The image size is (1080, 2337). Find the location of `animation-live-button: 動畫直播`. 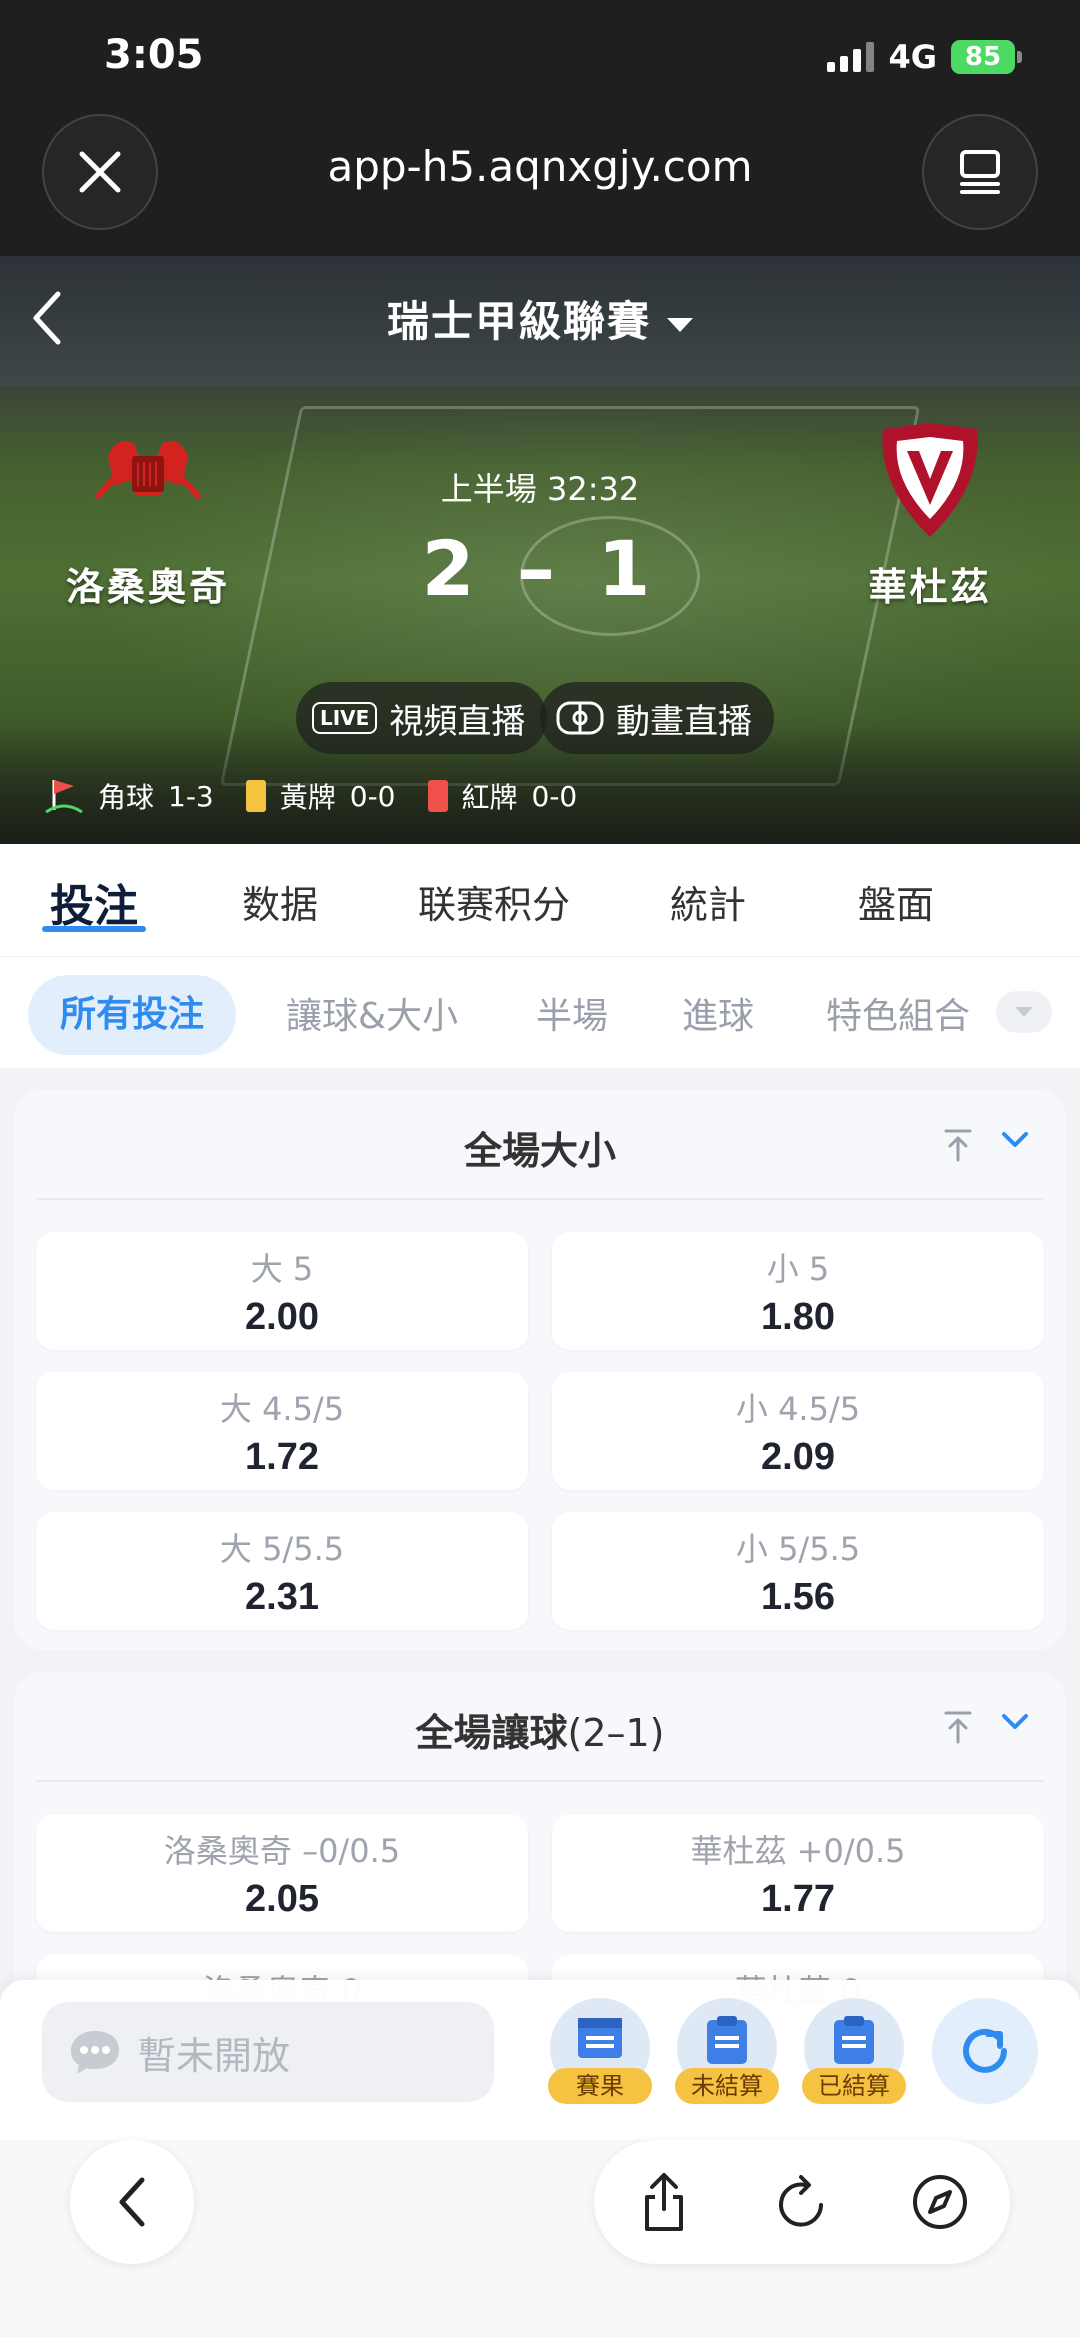

animation-live-button: 動畫直播 is located at coordinates (657, 718).